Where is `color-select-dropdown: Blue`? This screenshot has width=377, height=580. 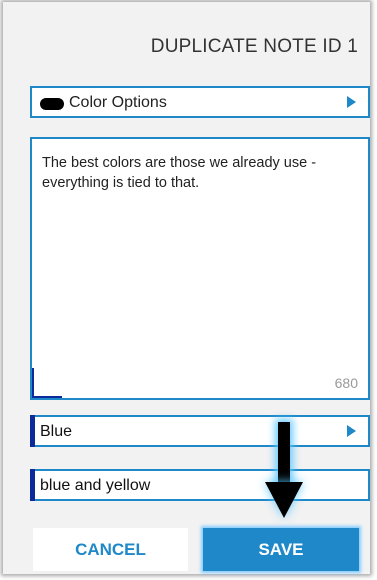 color-select-dropdown: Blue is located at coordinates (200, 431).